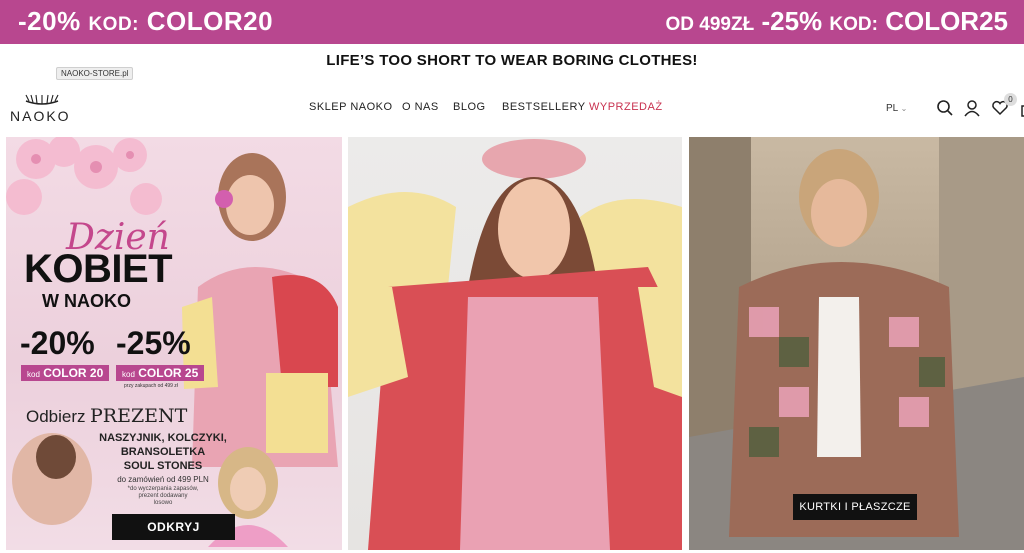 The width and height of the screenshot is (1024, 553). Describe the element at coordinates (972, 108) in the screenshot. I see `user-icon` at that location.